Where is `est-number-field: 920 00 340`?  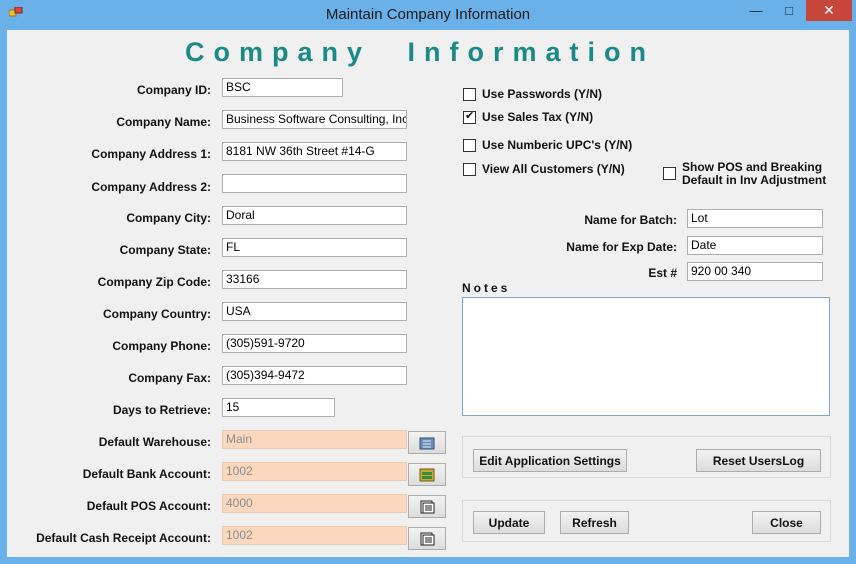
est-number-field: 920 00 340 is located at coordinates (755, 271).